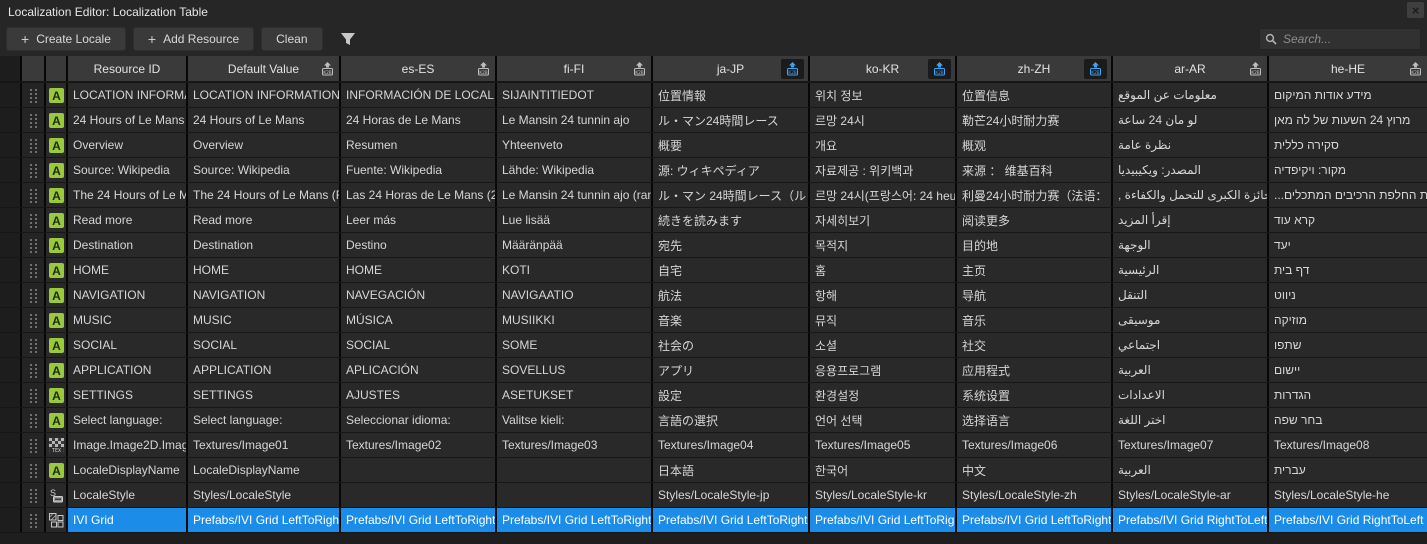 The image size is (1427, 544). What do you see at coordinates (1034, 445) in the screenshot?
I see `cell-zh-zh: Textures/Image06` at bounding box center [1034, 445].